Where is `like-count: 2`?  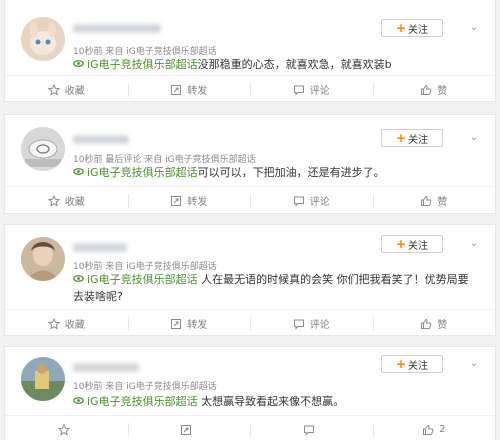 like-count: 2 is located at coordinates (442, 429).